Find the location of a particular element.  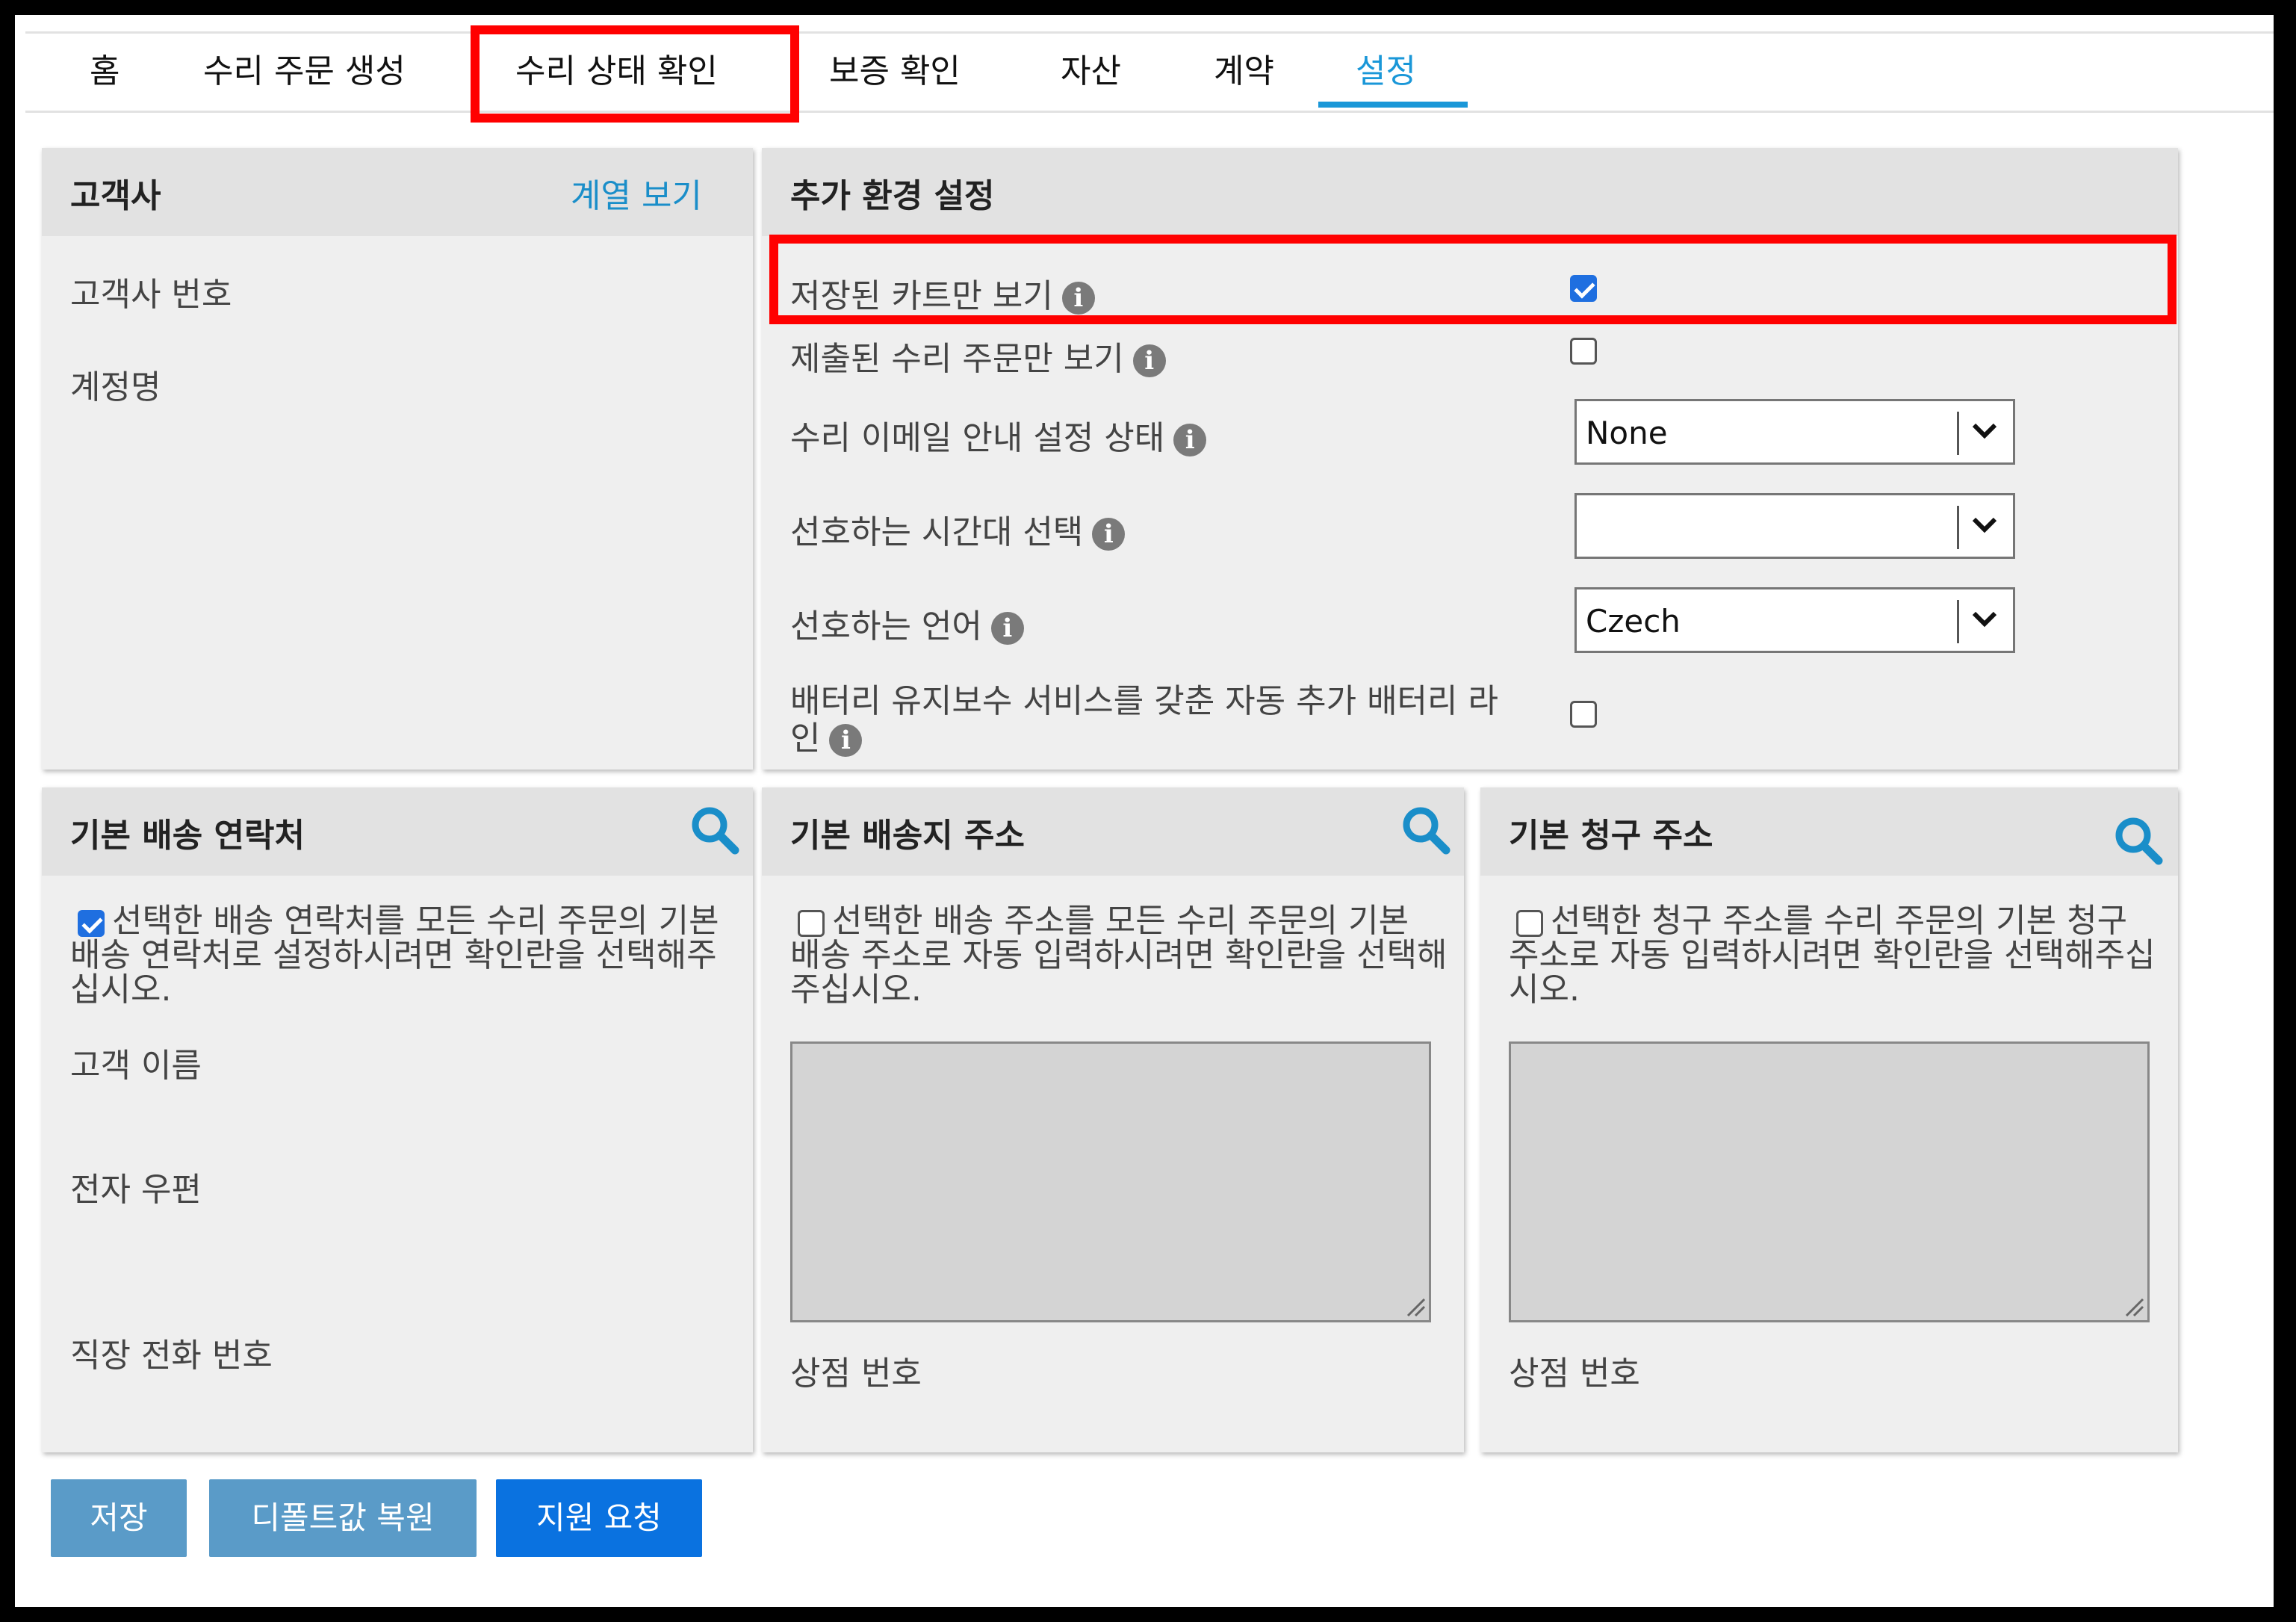

battery-service-text-line2: 인 is located at coordinates (805, 738).